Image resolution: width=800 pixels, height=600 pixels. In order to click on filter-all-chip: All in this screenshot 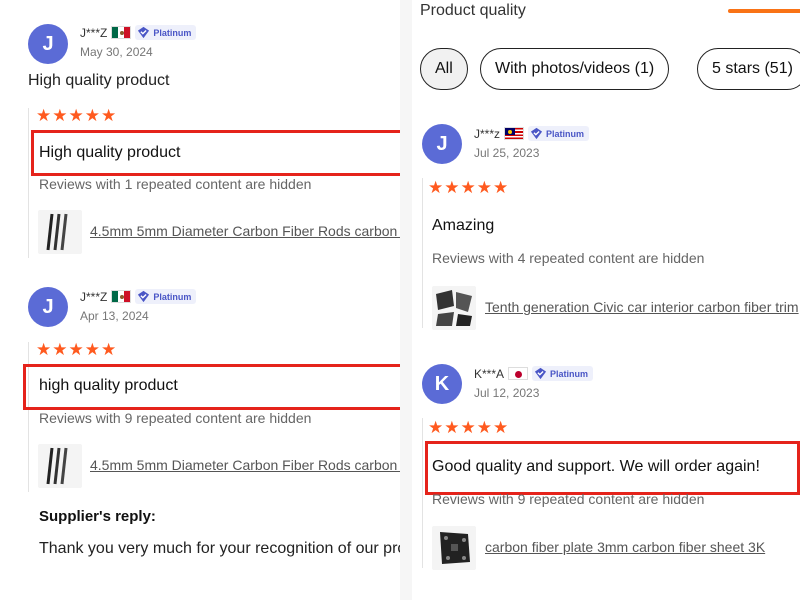, I will do `click(444, 69)`.